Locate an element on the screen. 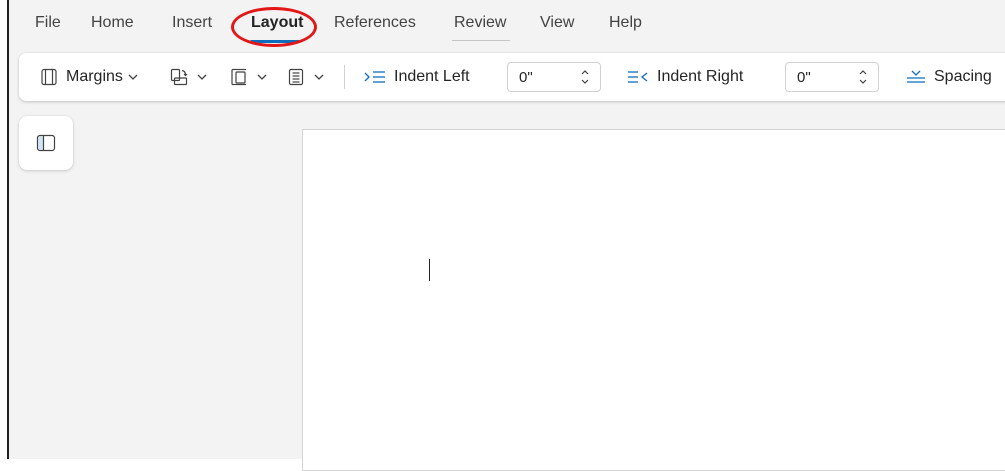 The height and width of the screenshot is (471, 1005). tab-references: References is located at coordinates (375, 23).